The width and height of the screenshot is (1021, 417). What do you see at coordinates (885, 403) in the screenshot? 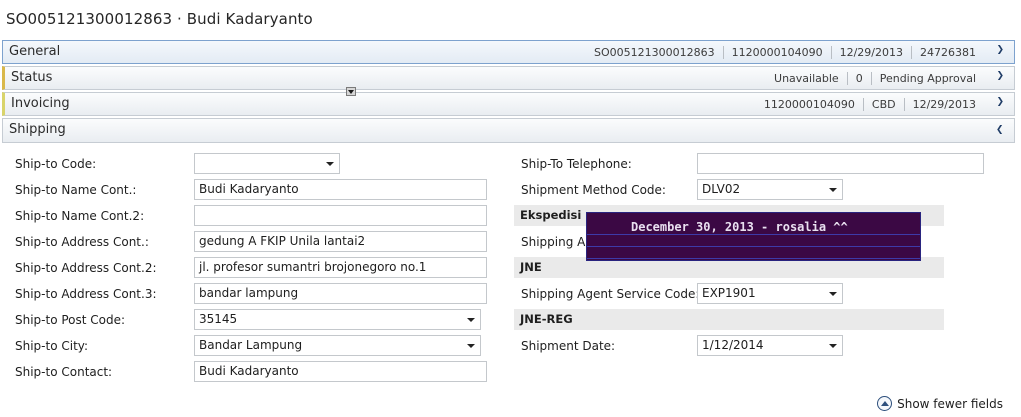
I see `collapse-up-icon` at bounding box center [885, 403].